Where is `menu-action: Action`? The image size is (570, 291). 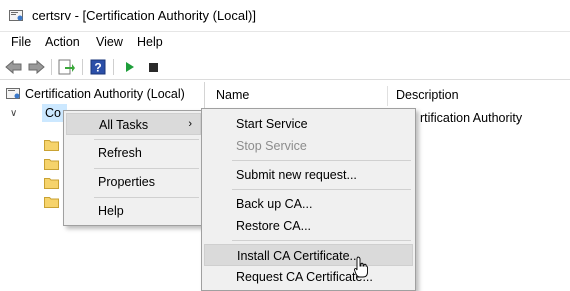
menu-action: Action is located at coordinates (62, 42).